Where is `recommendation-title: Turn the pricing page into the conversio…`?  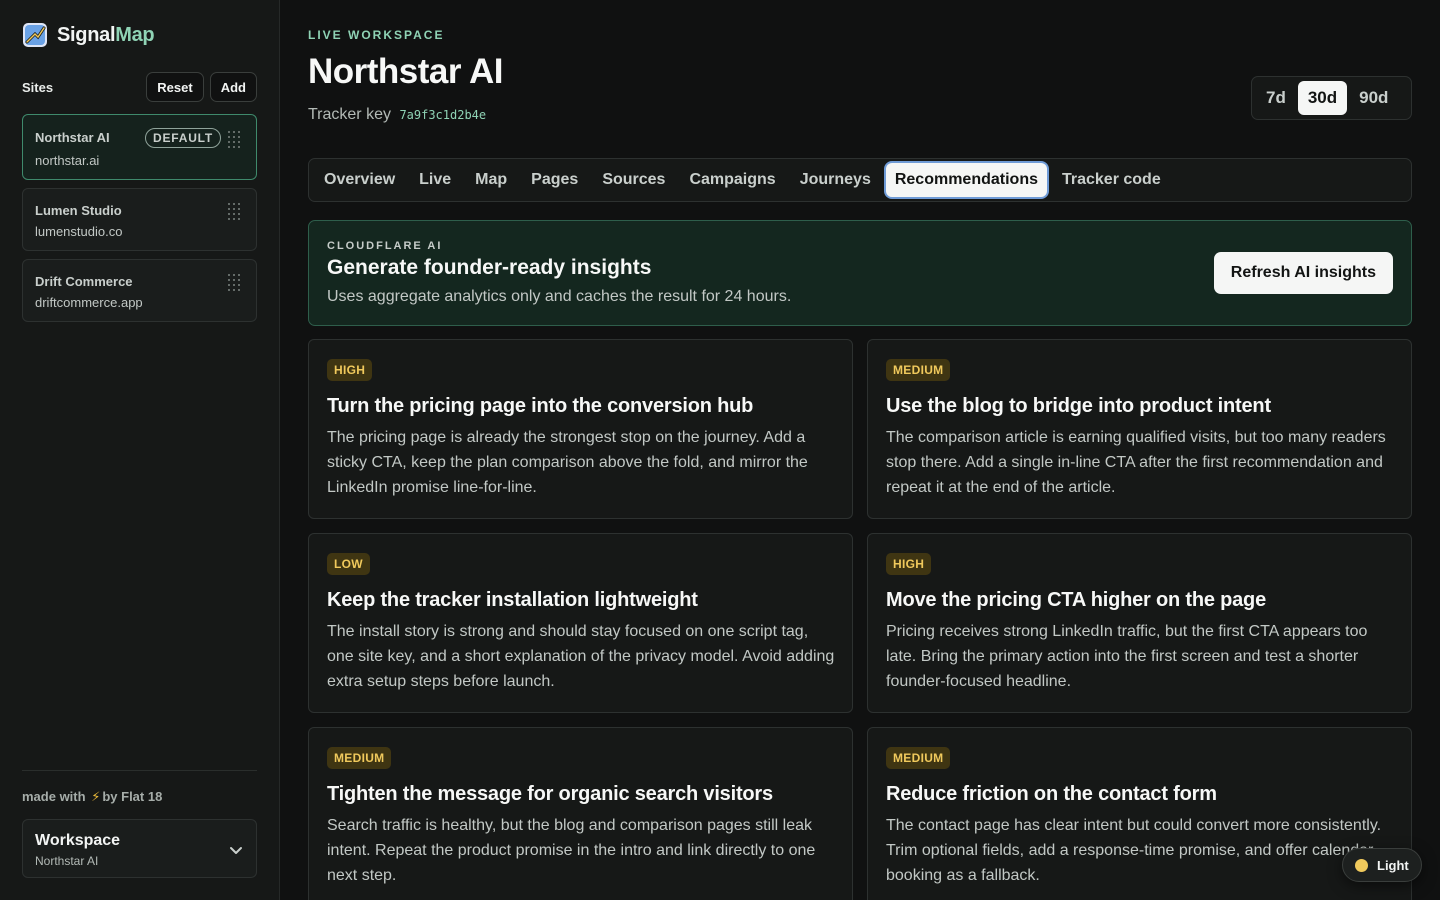 recommendation-title: Turn the pricing page into the conversio… is located at coordinates (540, 406).